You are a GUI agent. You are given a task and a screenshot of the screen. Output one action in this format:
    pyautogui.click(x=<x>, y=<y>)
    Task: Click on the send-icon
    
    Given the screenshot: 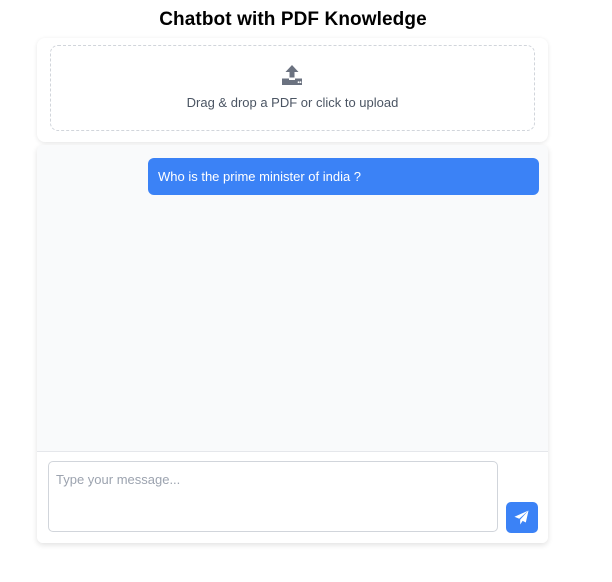 What is the action you would take?
    pyautogui.click(x=521, y=517)
    